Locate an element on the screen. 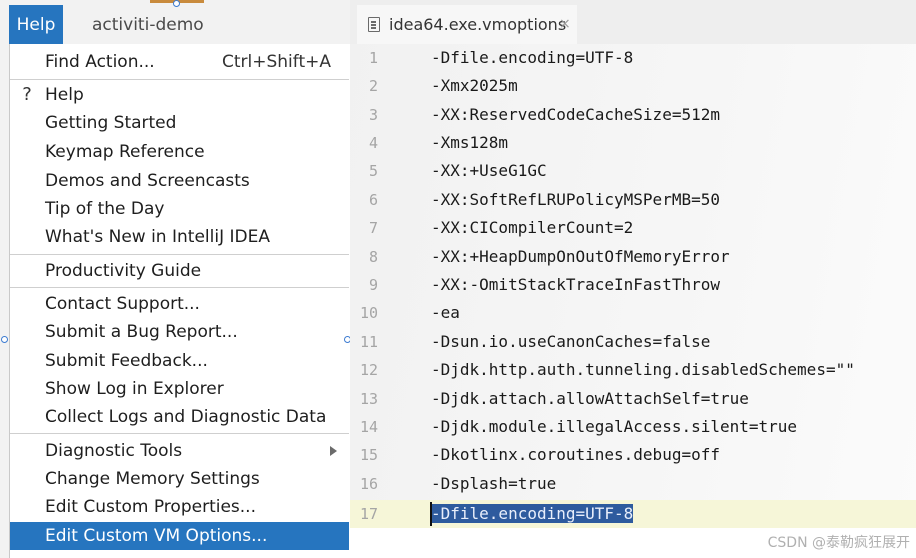  line-number: 15 is located at coordinates (368, 455).